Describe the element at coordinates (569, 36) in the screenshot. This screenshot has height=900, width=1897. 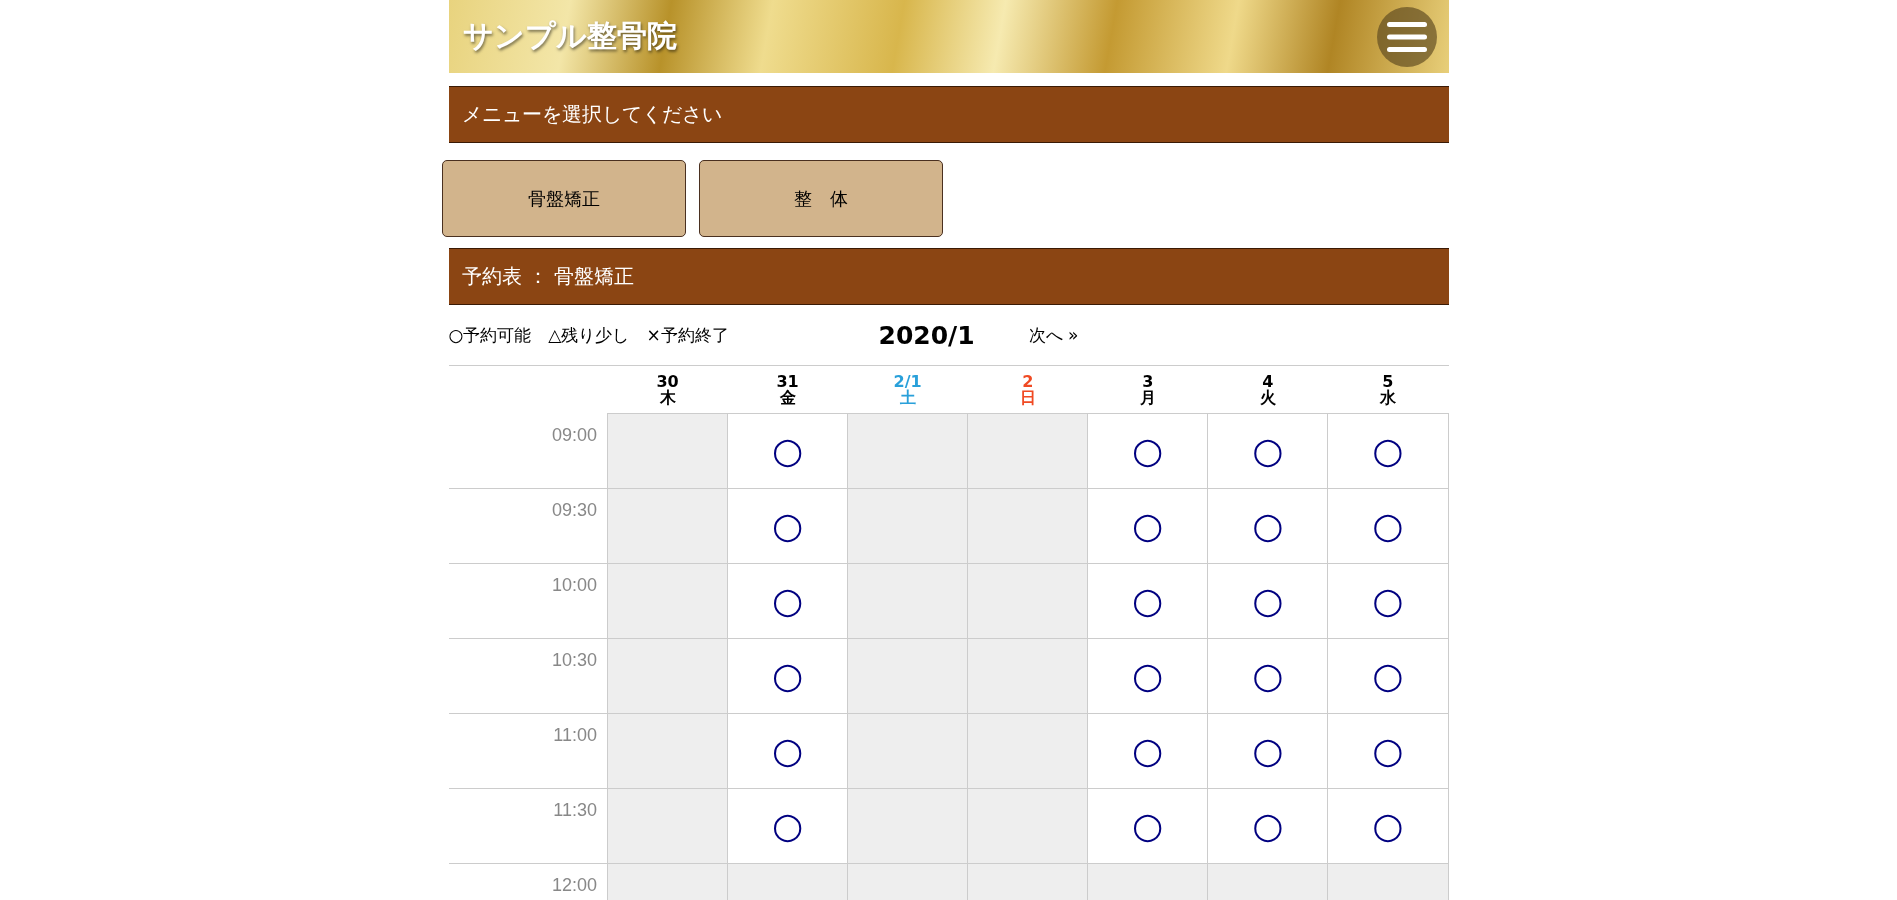
I see `site-title: サンプル整骨院` at that location.